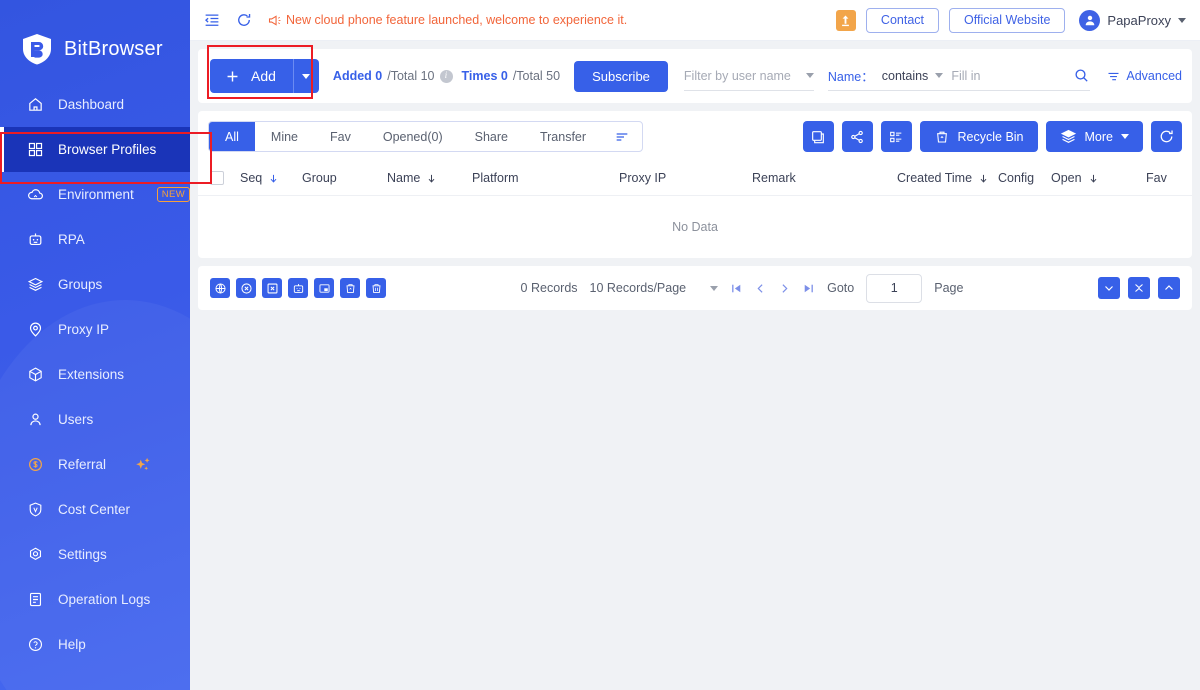 This screenshot has width=1200, height=690. I want to click on tab-share: Share, so click(491, 136).